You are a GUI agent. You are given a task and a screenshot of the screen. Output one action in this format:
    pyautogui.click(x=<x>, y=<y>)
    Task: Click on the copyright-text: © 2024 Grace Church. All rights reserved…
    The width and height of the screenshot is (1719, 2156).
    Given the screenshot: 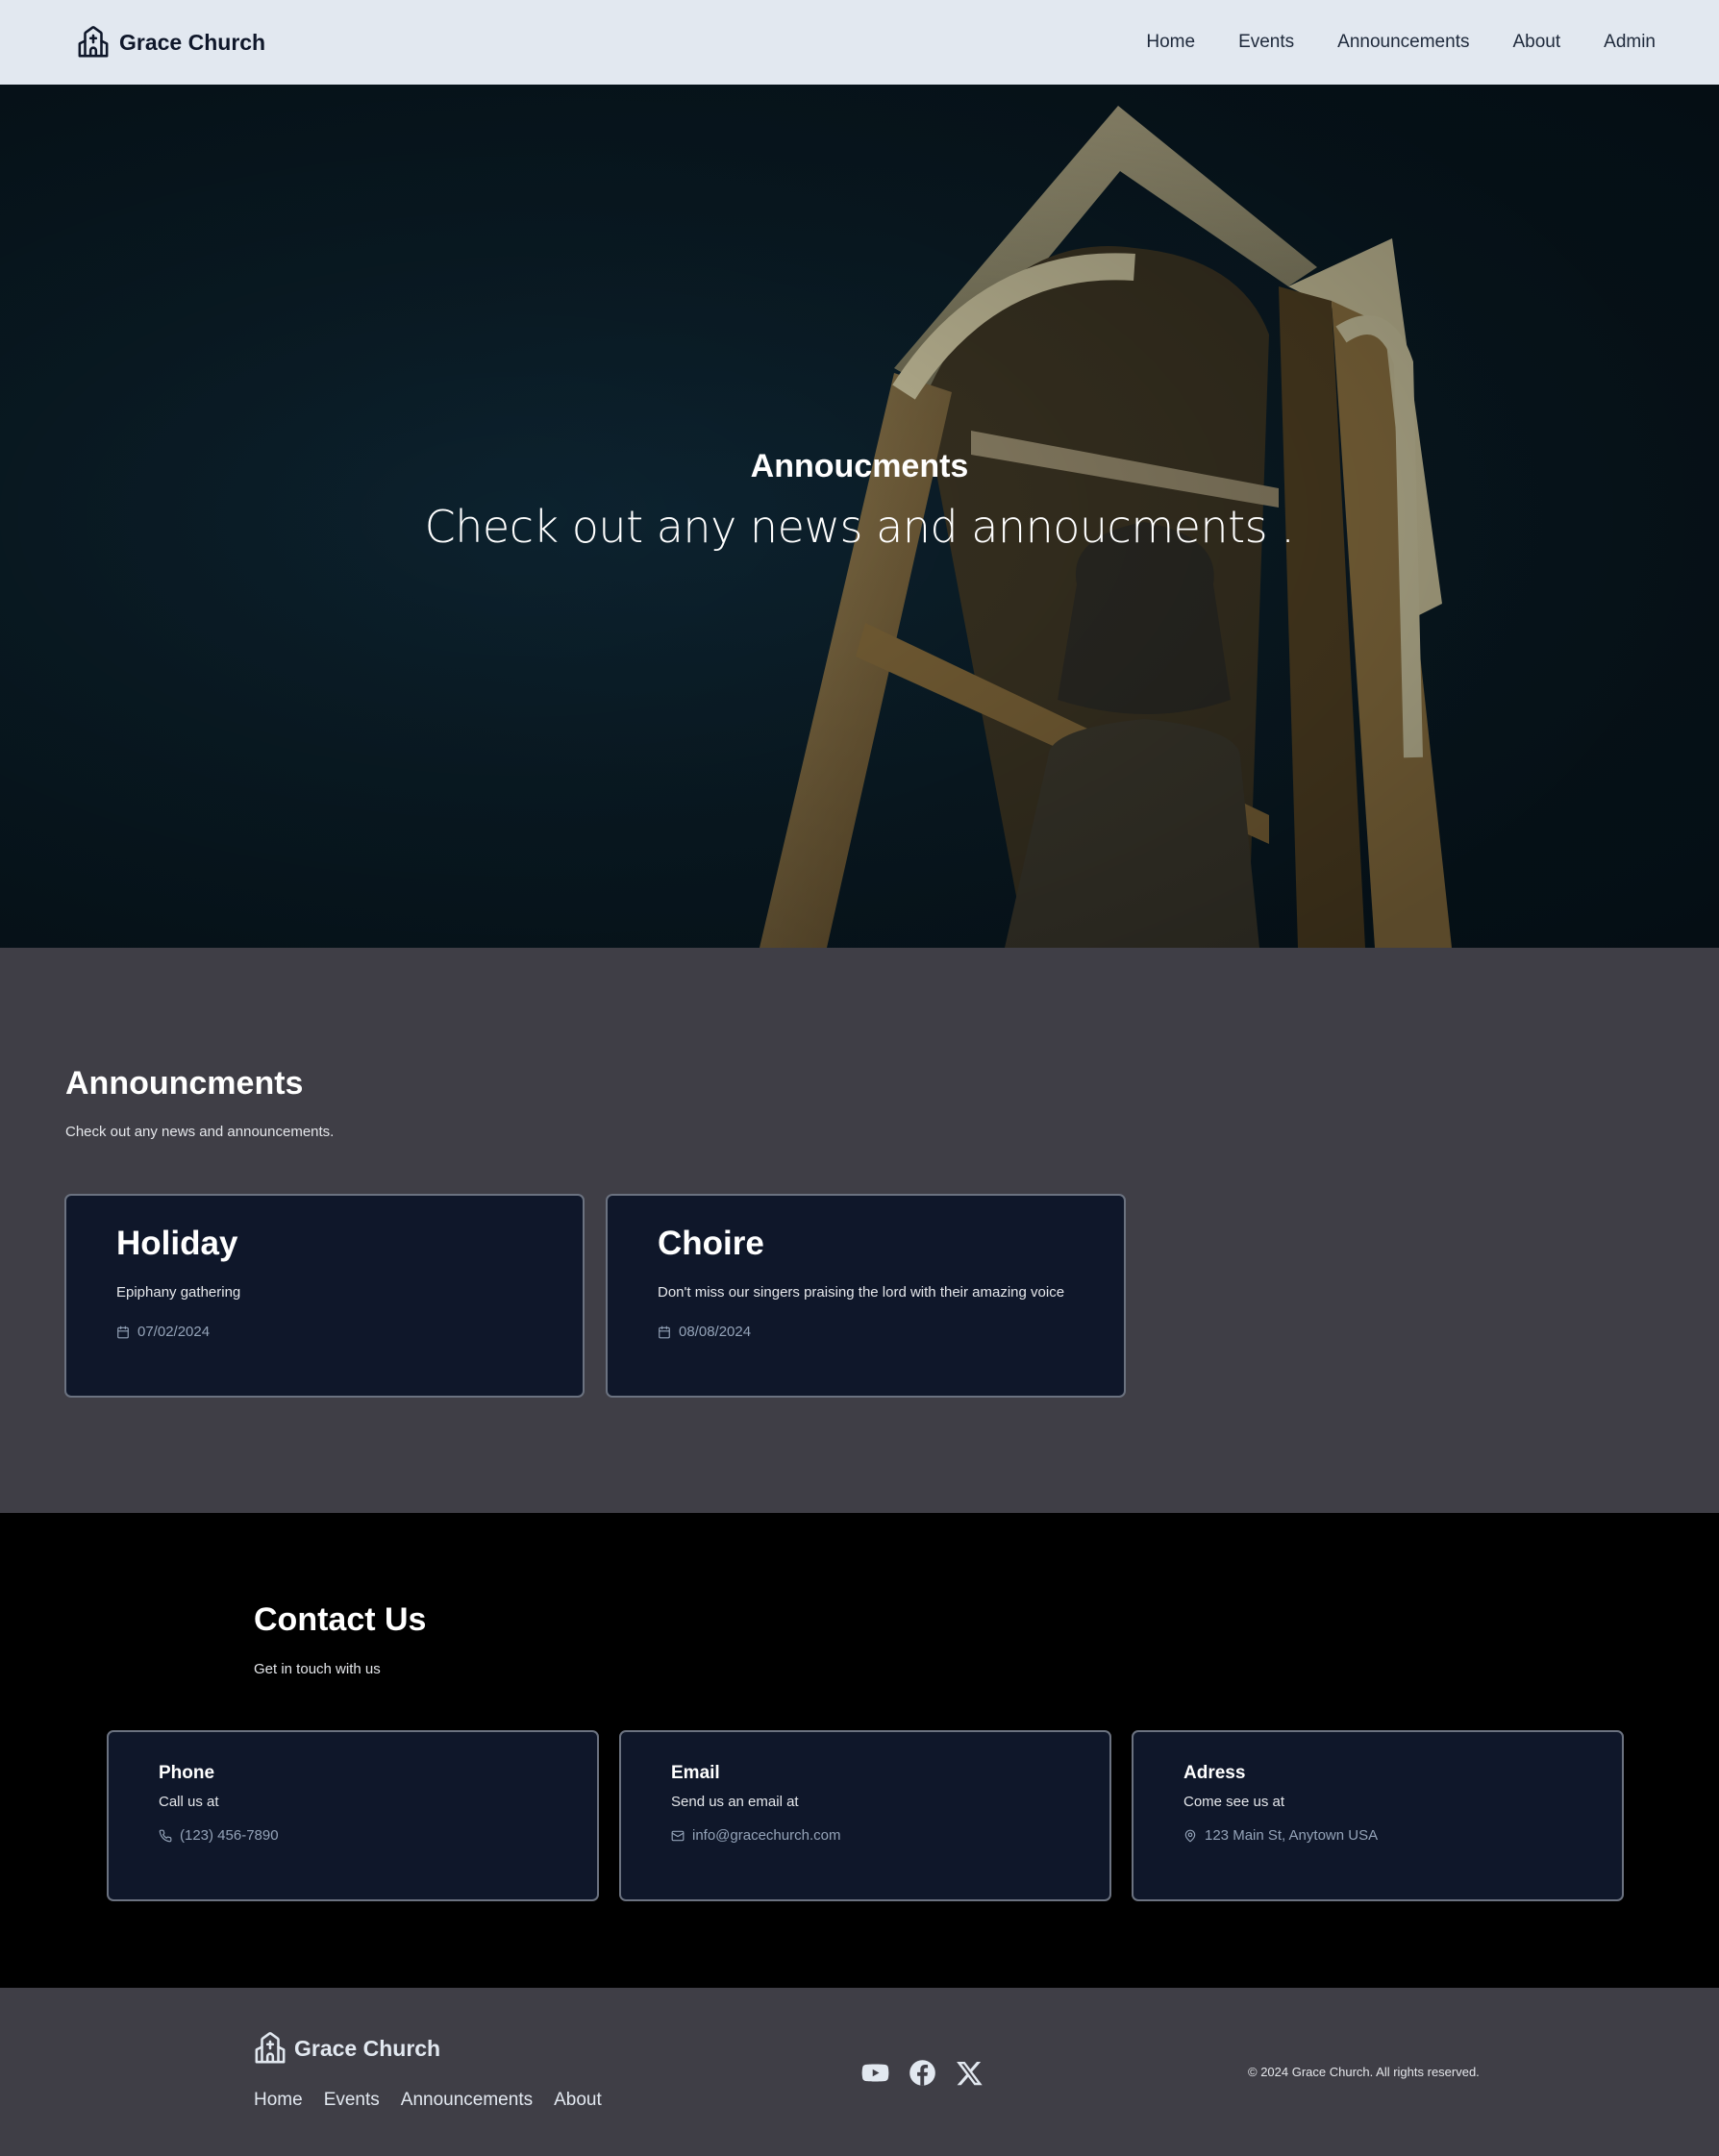 What is the action you would take?
    pyautogui.click(x=1364, y=2072)
    